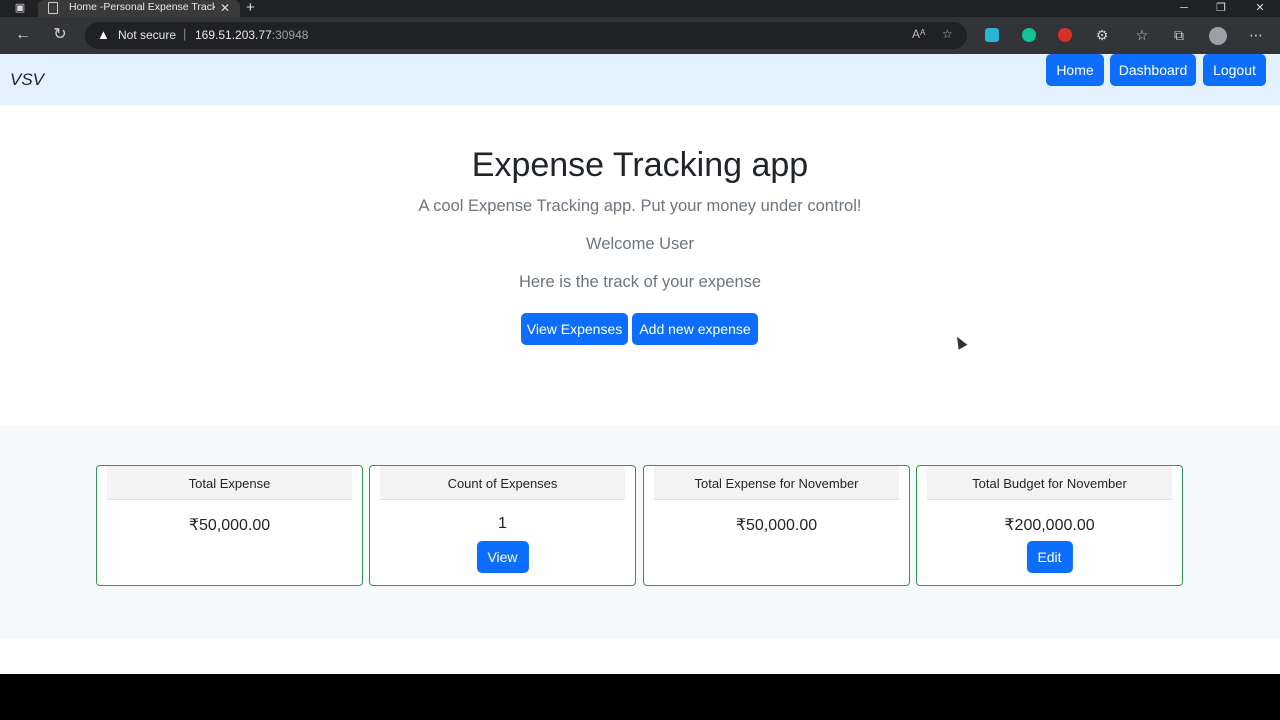  I want to click on read-aloud-icon: Aᴬ, so click(918, 34).